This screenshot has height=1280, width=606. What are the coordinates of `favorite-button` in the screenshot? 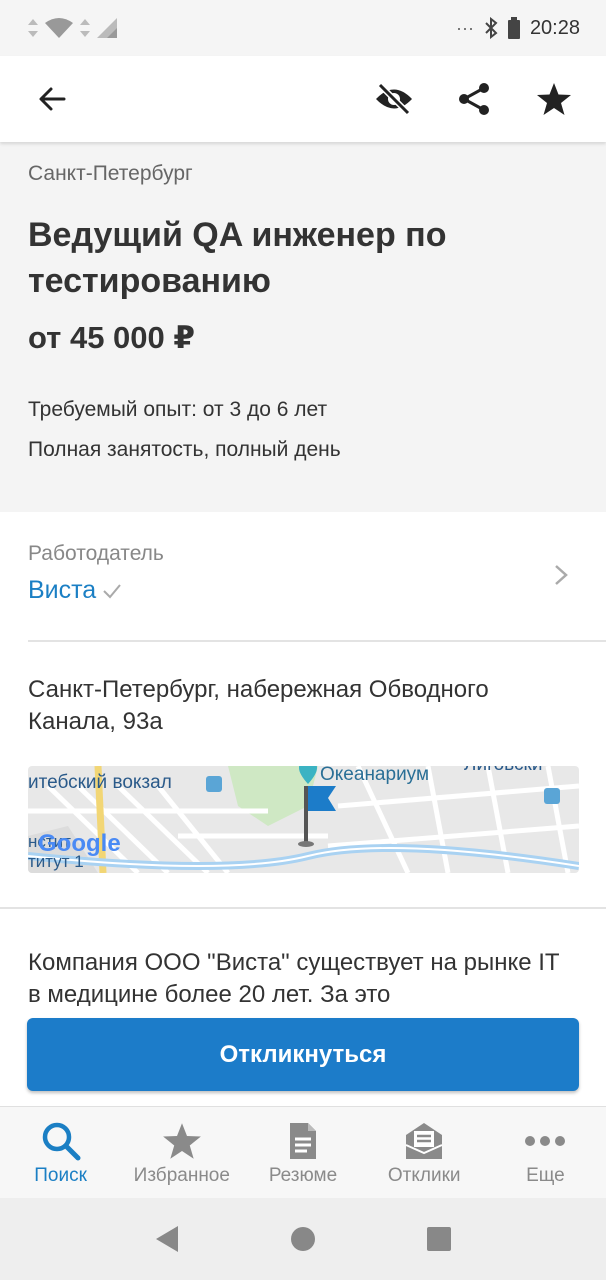 It's located at (554, 99).